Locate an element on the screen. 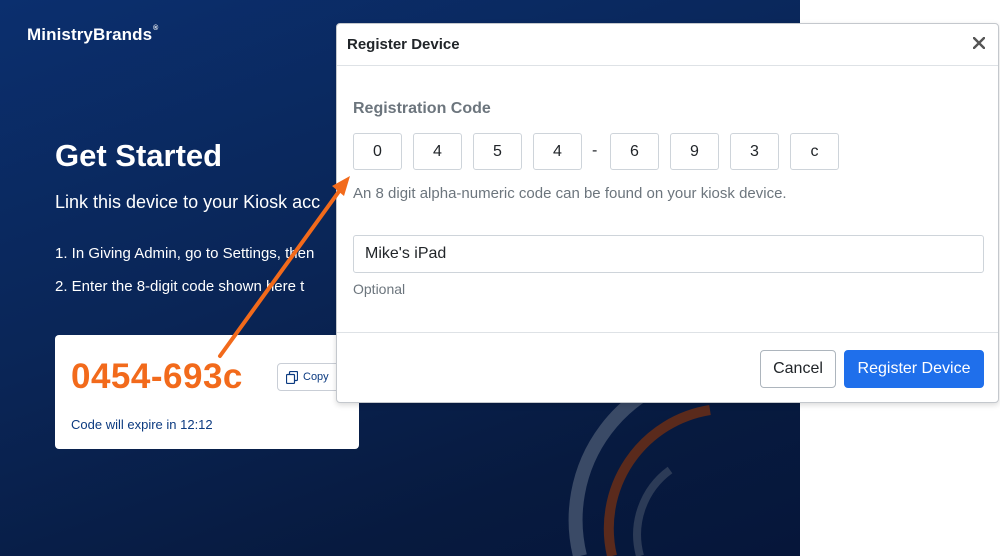 The height and width of the screenshot is (556, 1000). page-title: Get Started is located at coordinates (139, 155).